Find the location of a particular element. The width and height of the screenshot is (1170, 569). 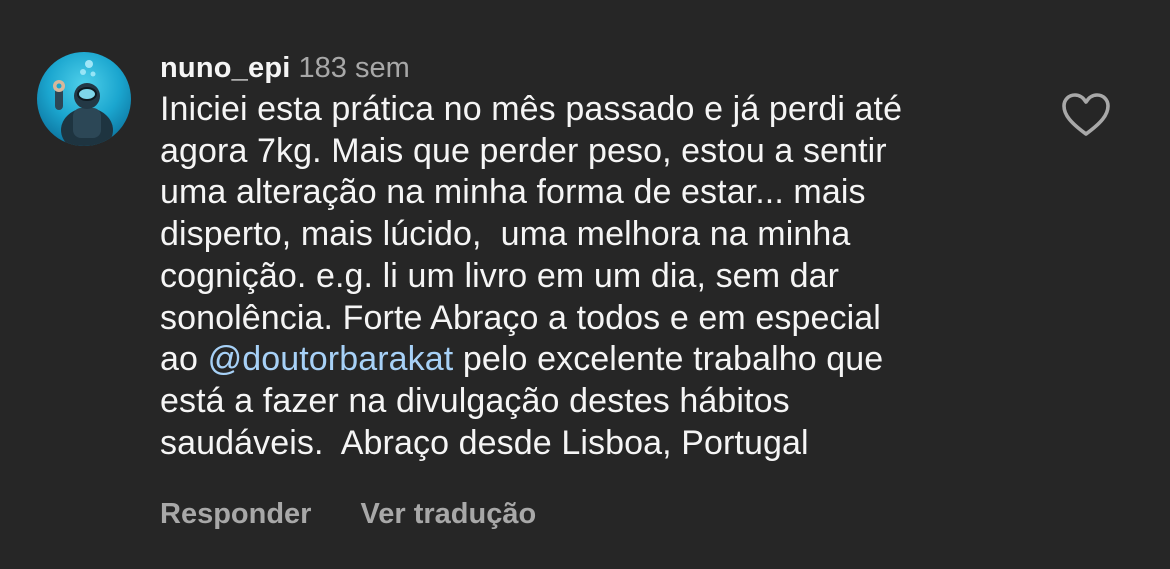

reply-button: Responder is located at coordinates (235, 514).